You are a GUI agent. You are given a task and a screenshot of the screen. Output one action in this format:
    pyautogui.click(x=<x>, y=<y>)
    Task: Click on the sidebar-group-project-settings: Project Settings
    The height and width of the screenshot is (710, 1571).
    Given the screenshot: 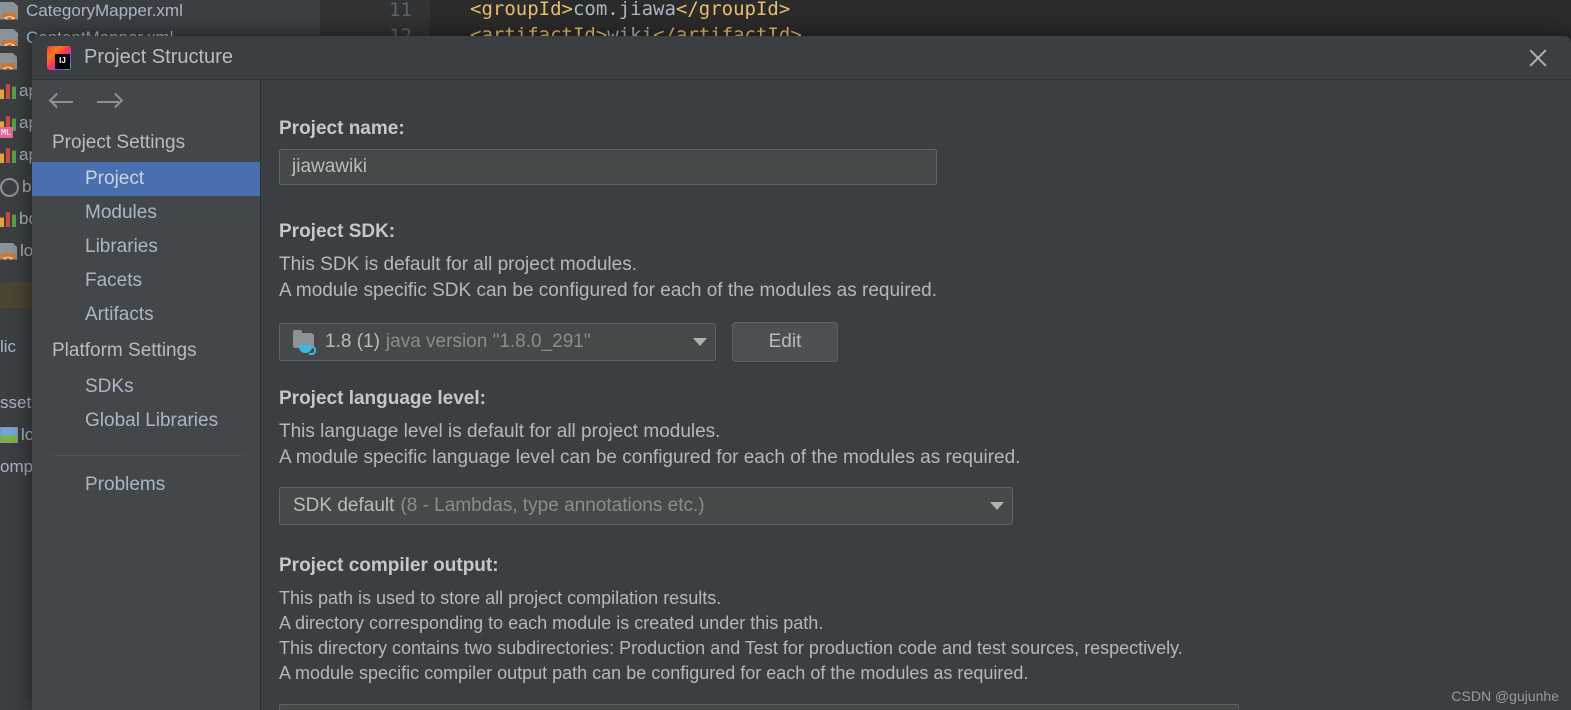 What is the action you would take?
    pyautogui.click(x=119, y=142)
    